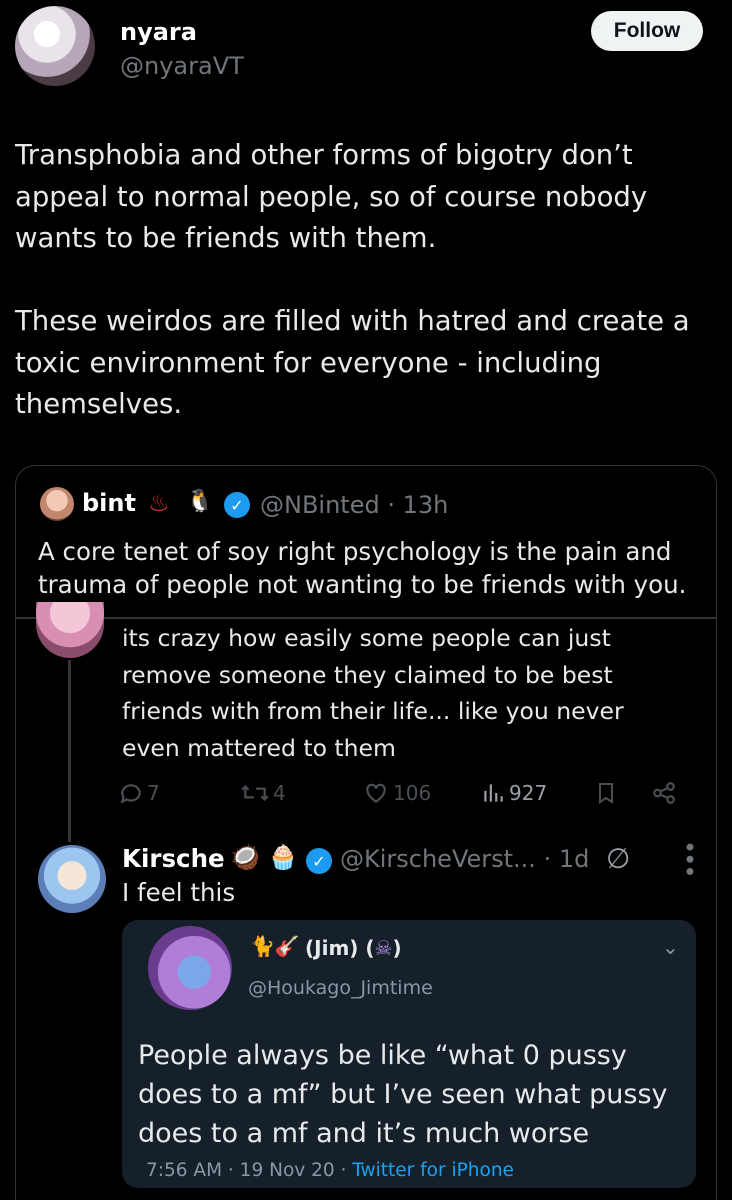  I want to click on author-display-name: nyara, so click(158, 32).